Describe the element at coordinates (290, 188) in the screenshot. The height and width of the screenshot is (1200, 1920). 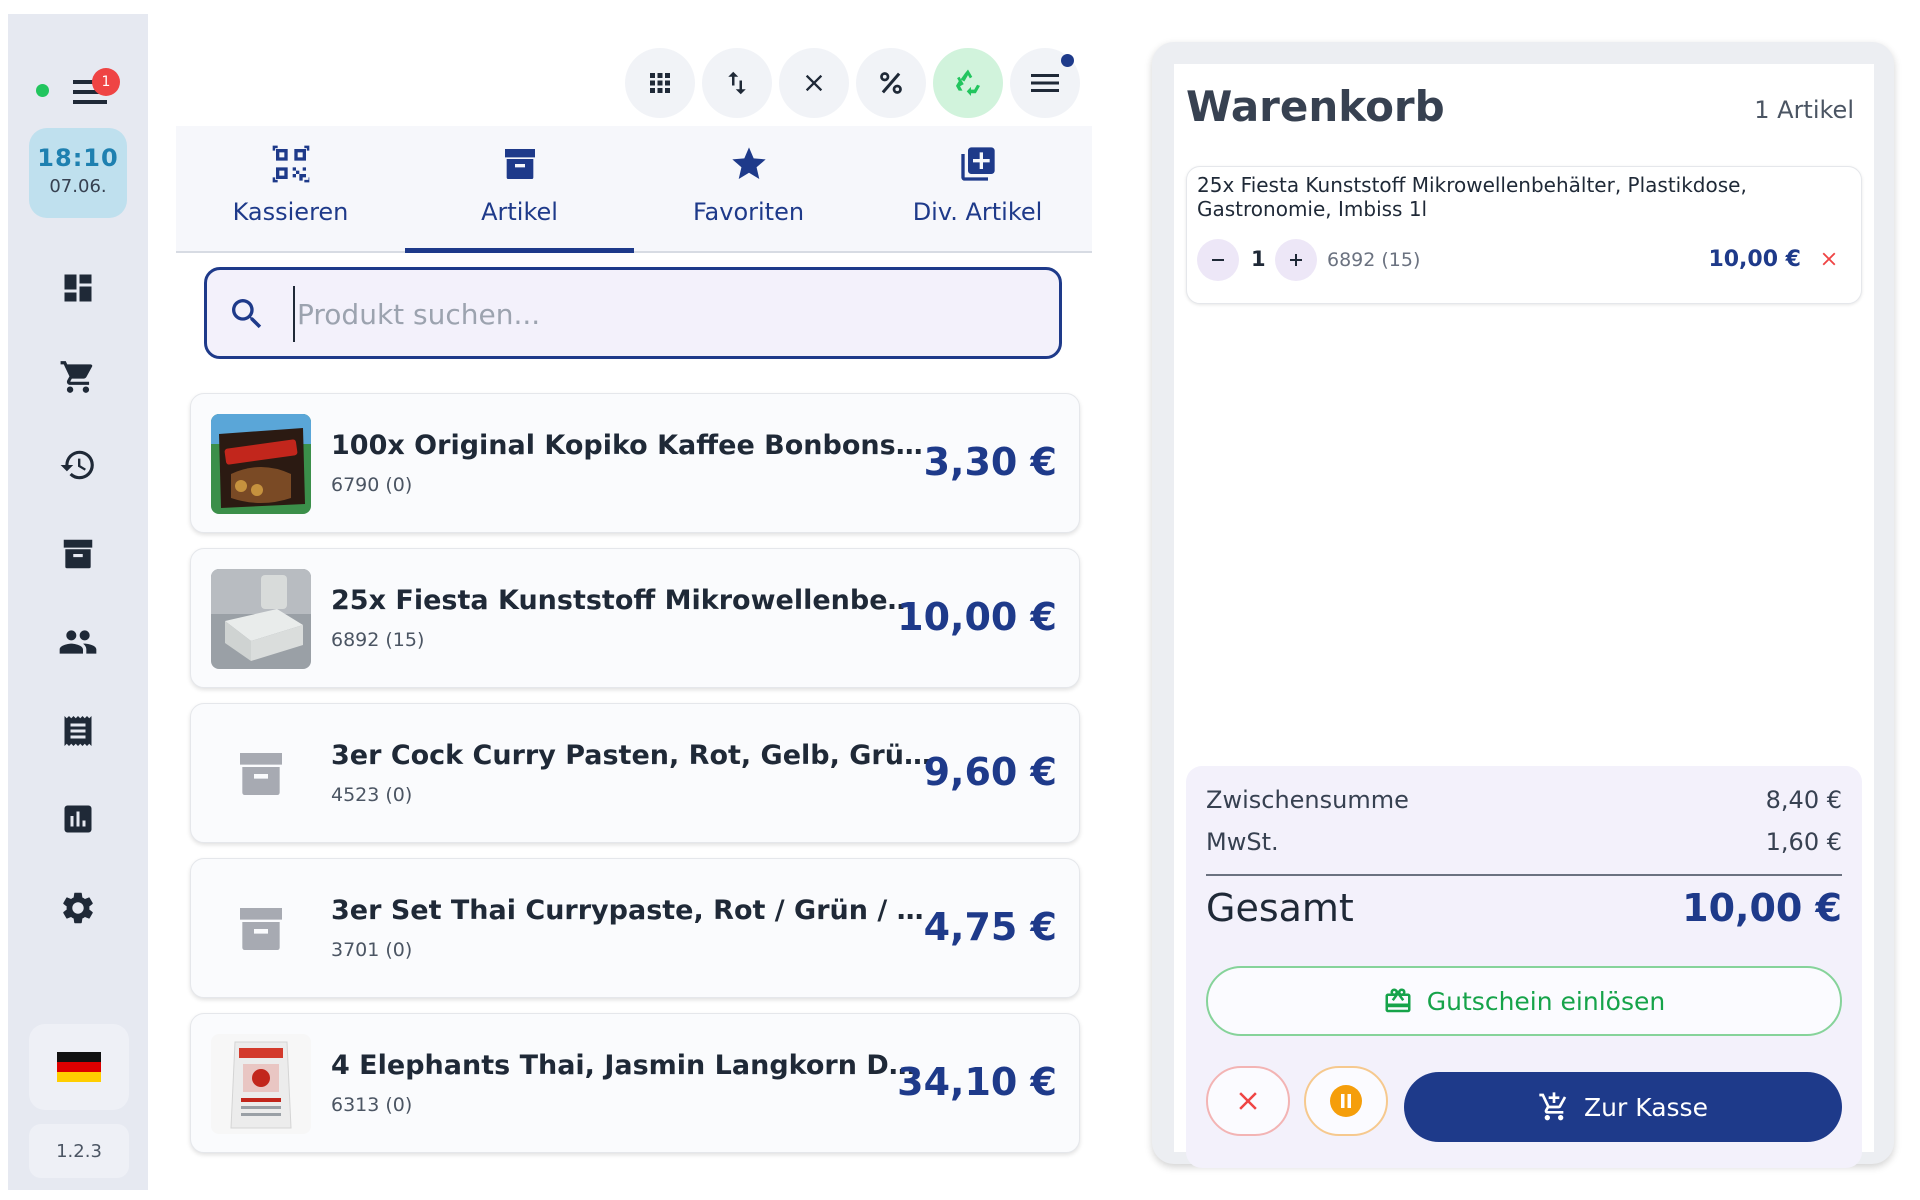
I see `tab-kassieren: Kassieren` at that location.